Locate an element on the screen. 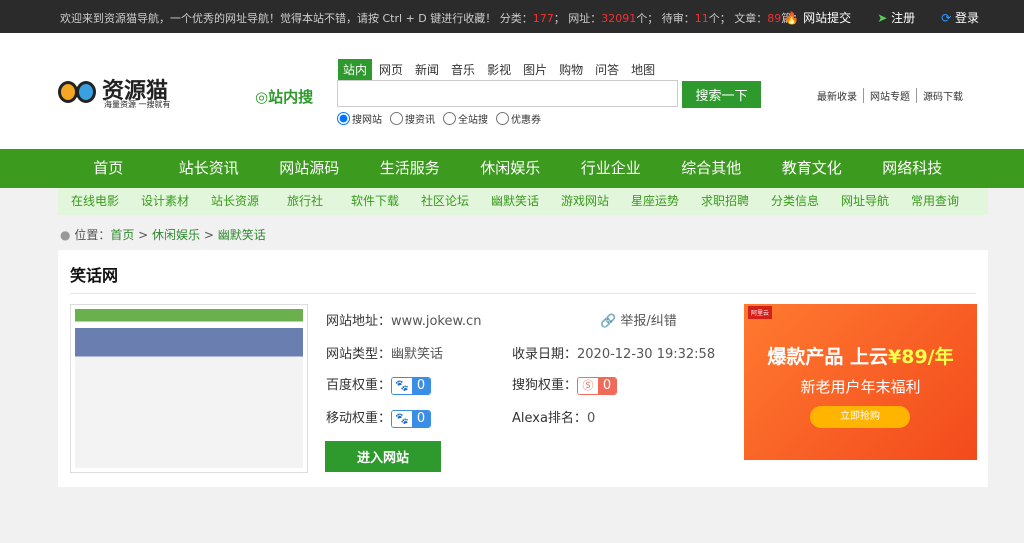 The image size is (1024, 543). baidu-rank-badge: 🐾 0 is located at coordinates (411, 385).